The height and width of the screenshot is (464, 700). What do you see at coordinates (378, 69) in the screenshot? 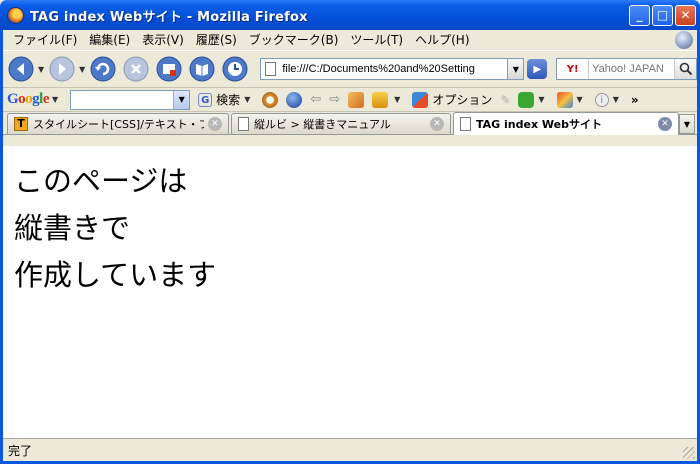
I see `url-text: file:///C:/Documents%20and%20Setting` at bounding box center [378, 69].